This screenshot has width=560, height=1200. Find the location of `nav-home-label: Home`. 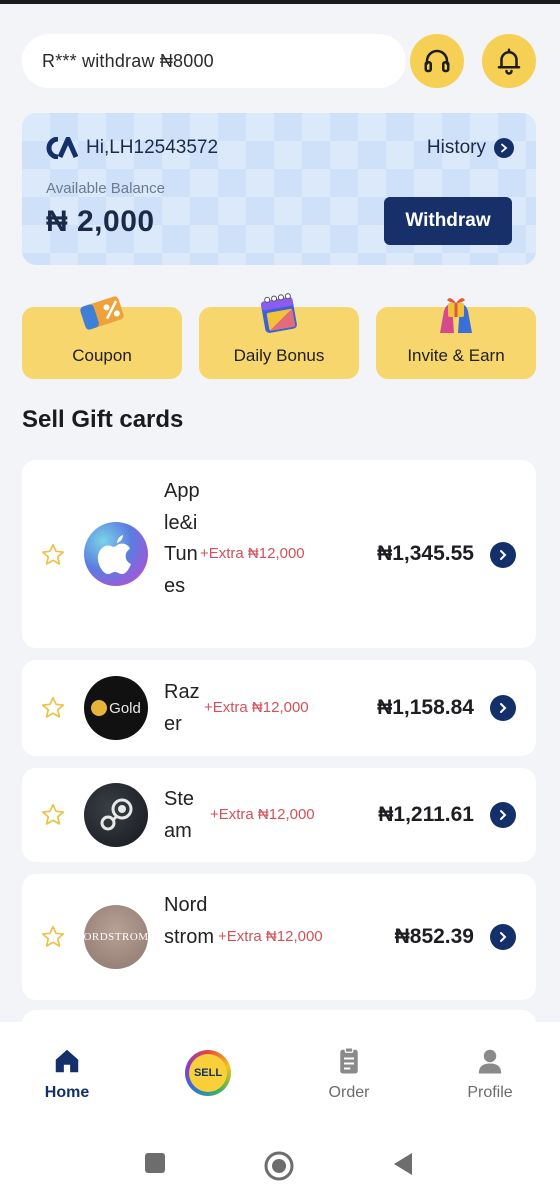

nav-home-label: Home is located at coordinates (67, 1092).